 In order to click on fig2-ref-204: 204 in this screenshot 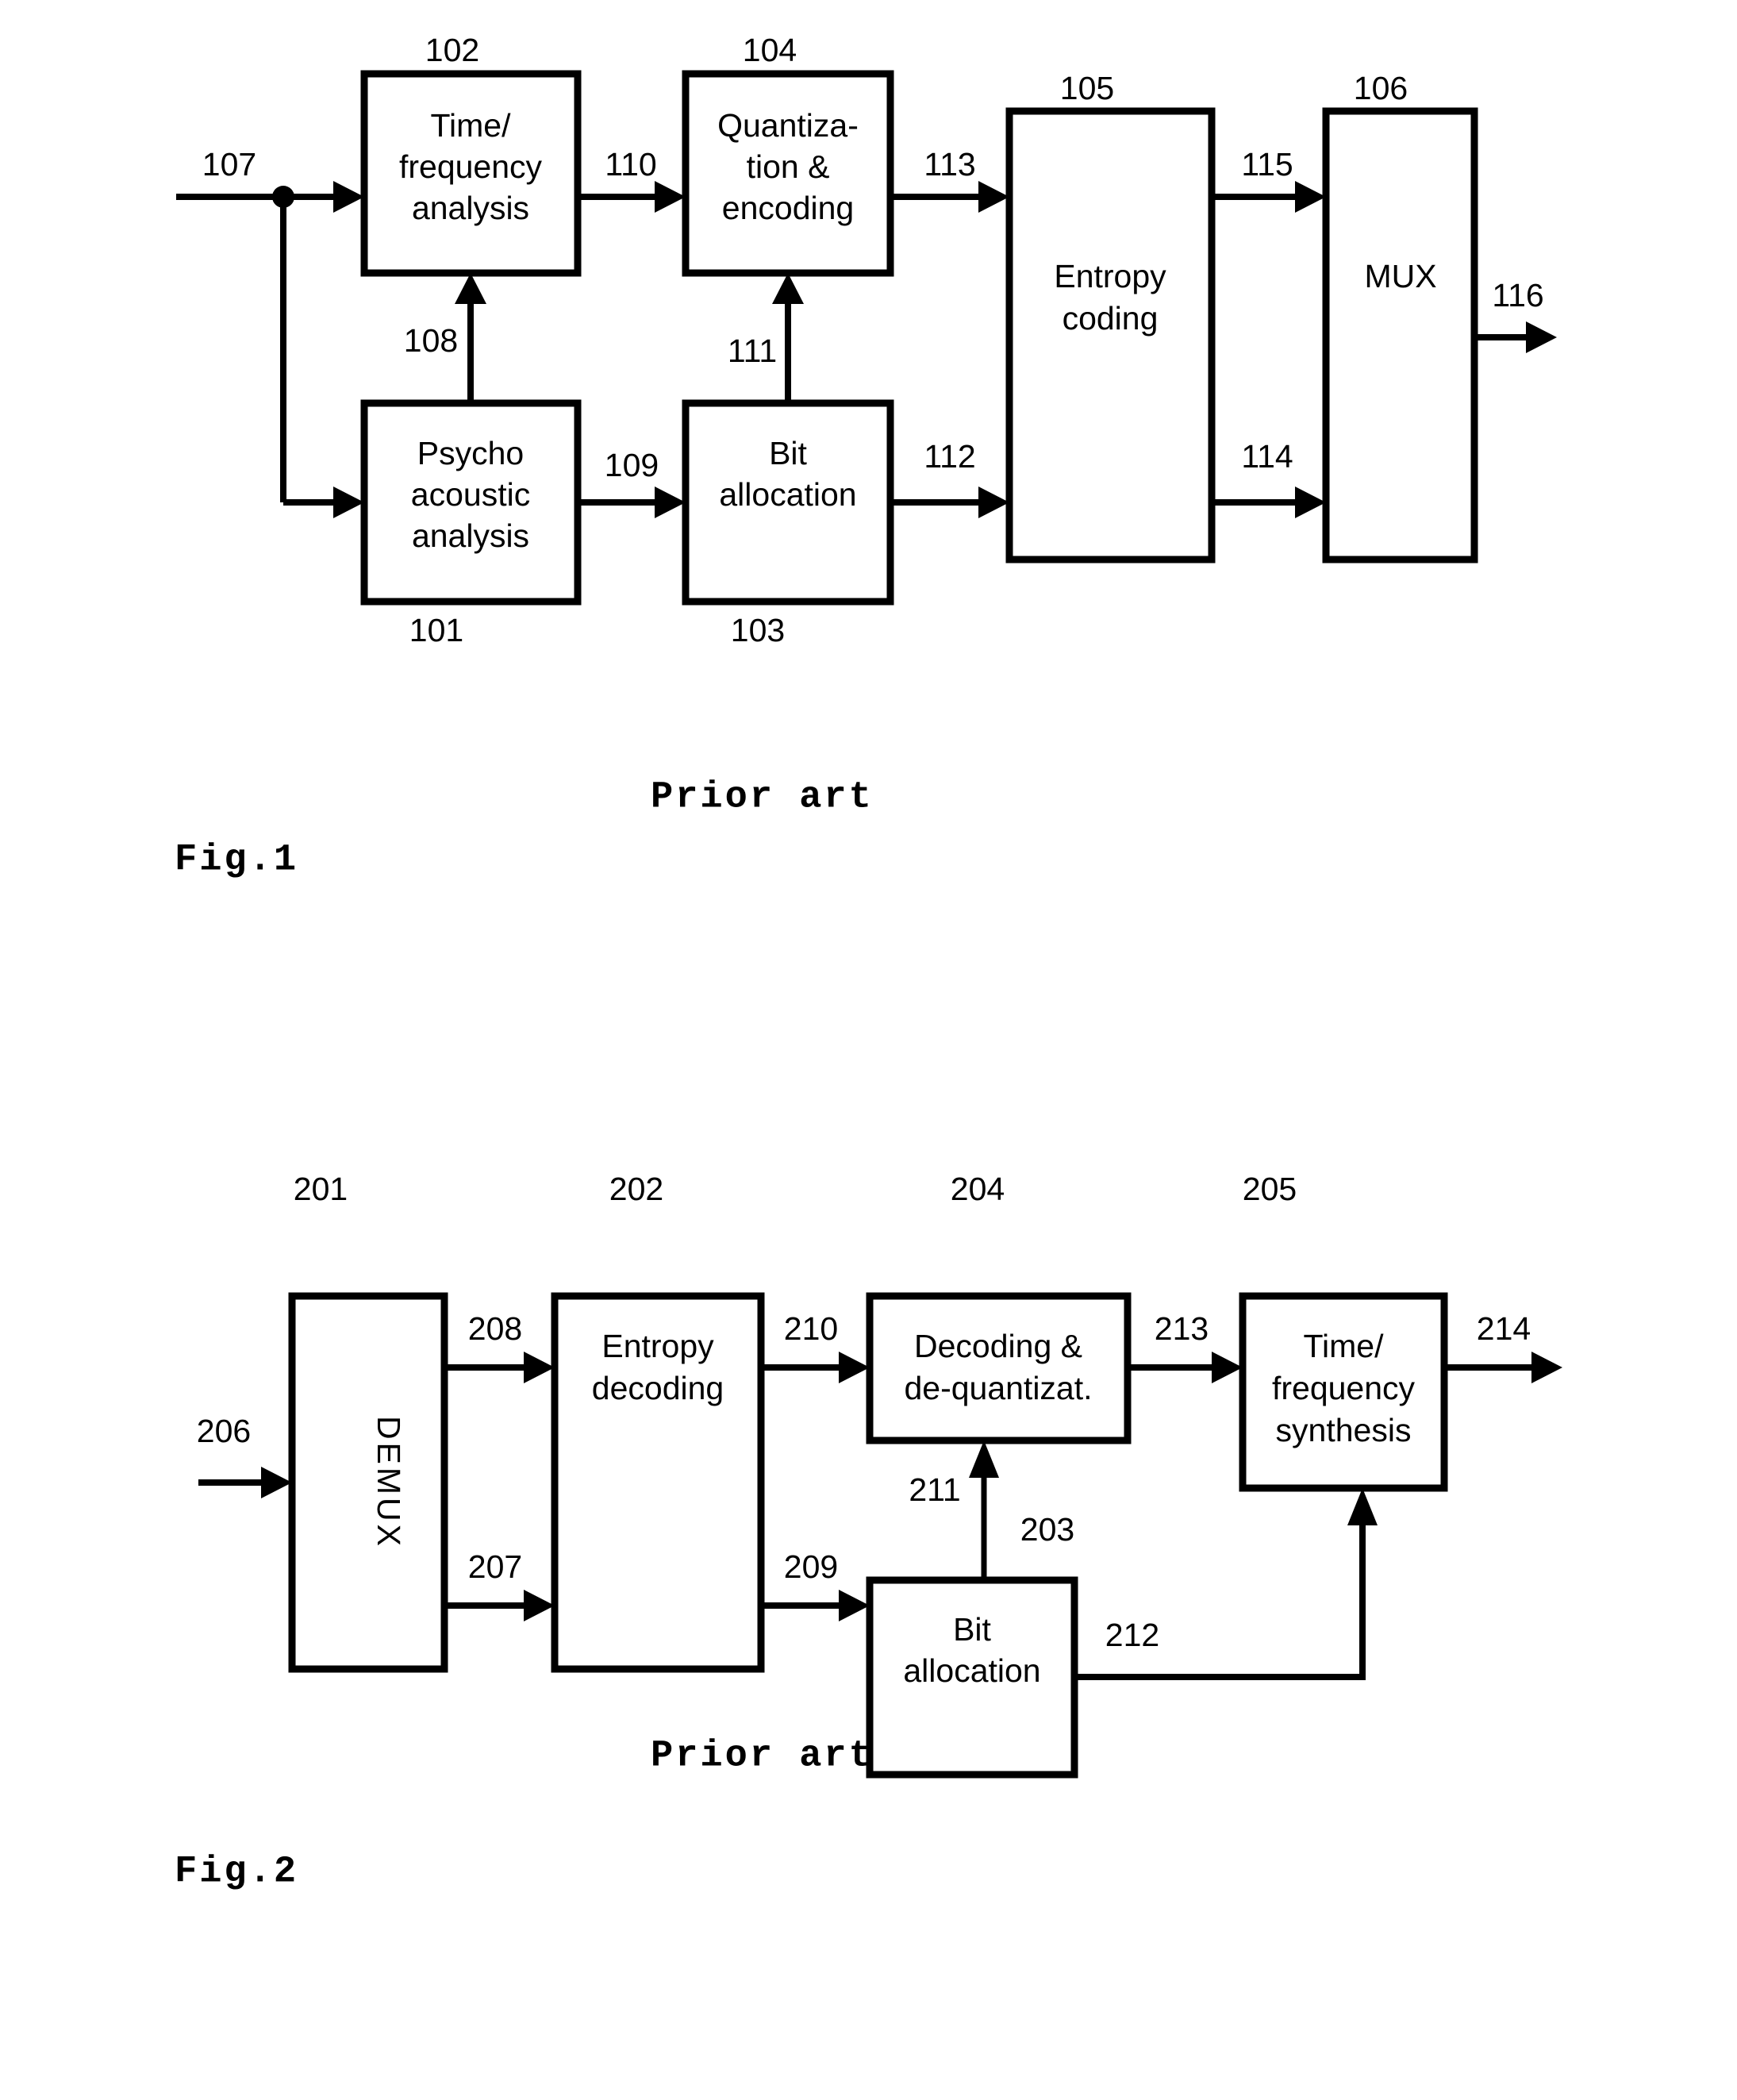, I will do `click(978, 1189)`.